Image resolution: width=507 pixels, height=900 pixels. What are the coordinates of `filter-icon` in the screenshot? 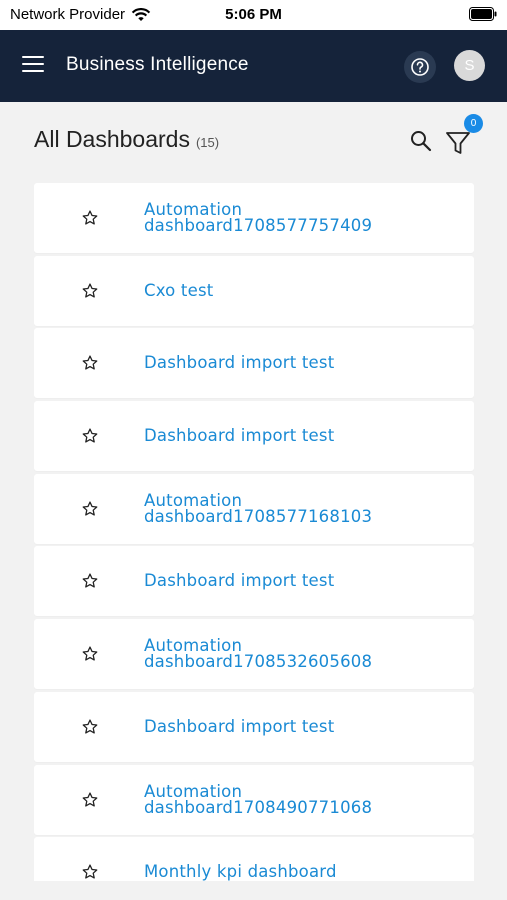 It's located at (458, 143).